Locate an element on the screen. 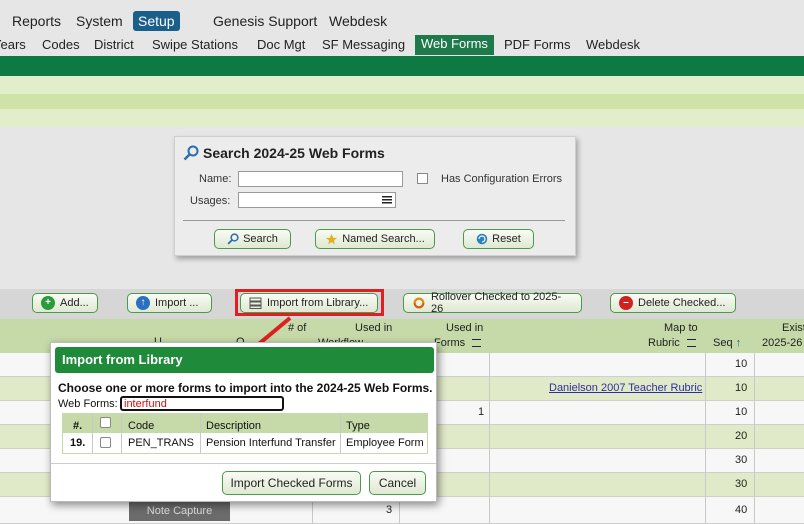  highlight-box is located at coordinates (309, 302).